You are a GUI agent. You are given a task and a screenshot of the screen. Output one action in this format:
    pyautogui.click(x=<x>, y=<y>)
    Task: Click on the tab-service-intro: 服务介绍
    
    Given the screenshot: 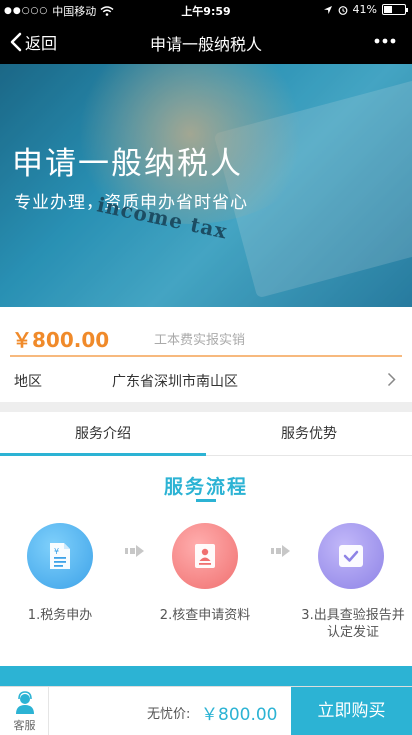 What is the action you would take?
    pyautogui.click(x=103, y=434)
    